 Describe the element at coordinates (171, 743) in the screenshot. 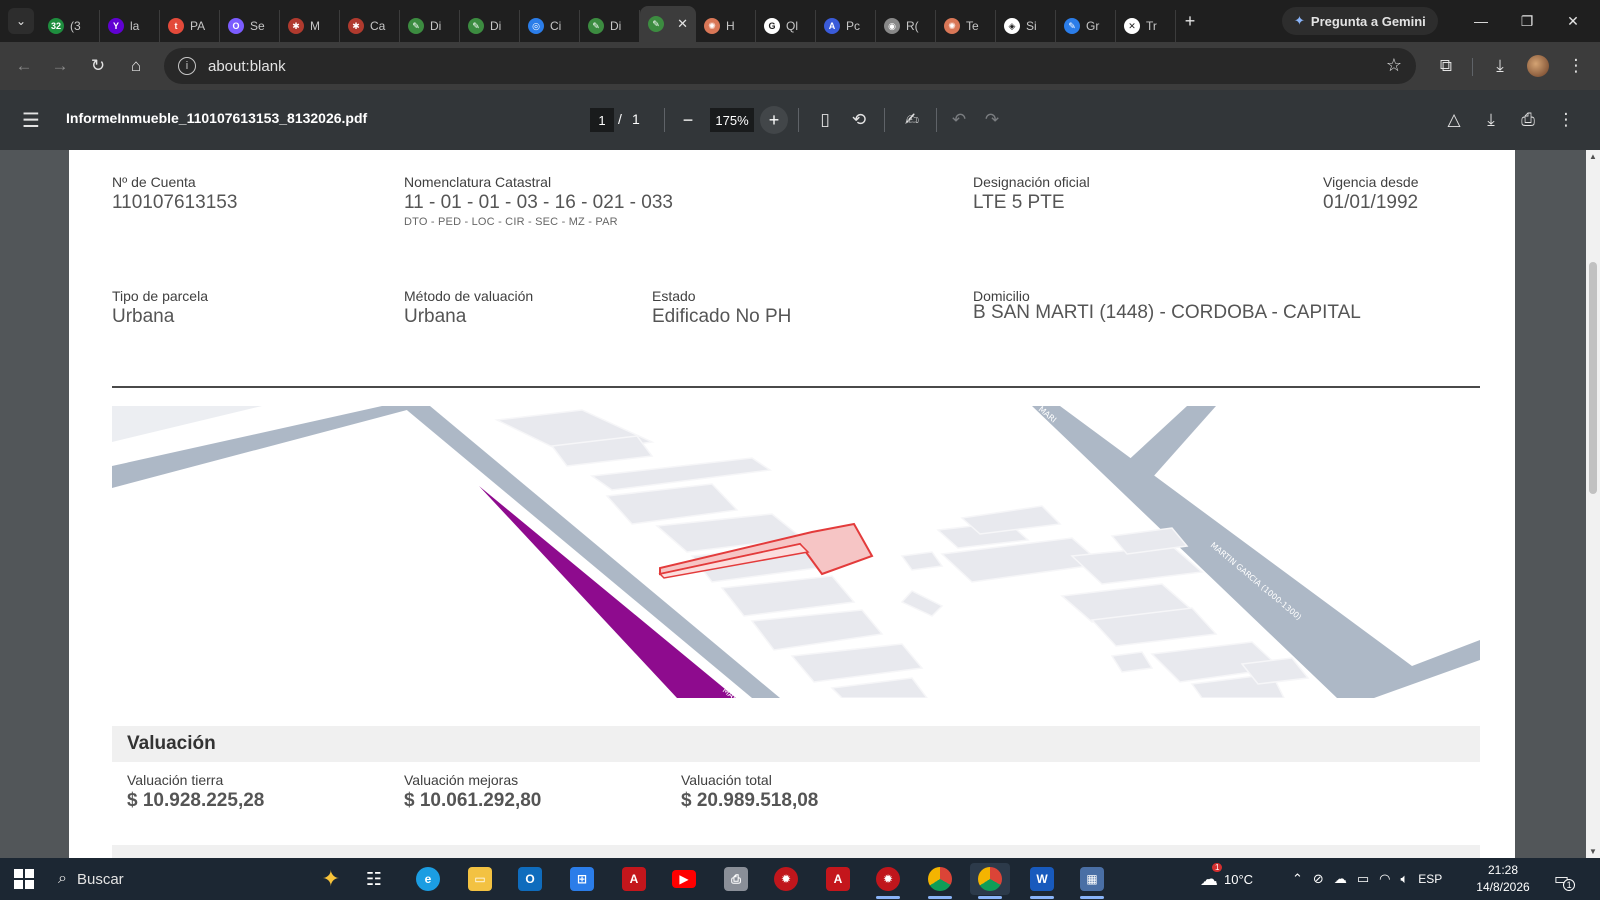

I see `valuacion-title: Valuación` at that location.